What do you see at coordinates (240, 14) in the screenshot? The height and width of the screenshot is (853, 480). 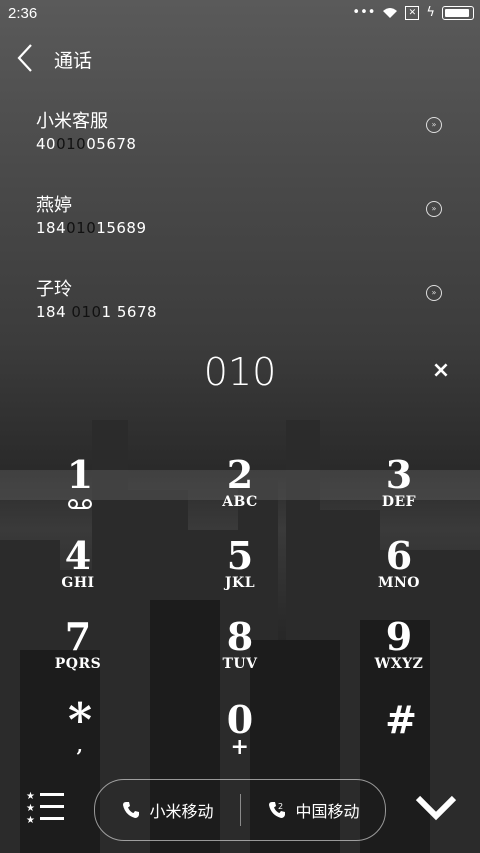 I see `status-bar: 2:36 ••• ✕ ϟ` at bounding box center [240, 14].